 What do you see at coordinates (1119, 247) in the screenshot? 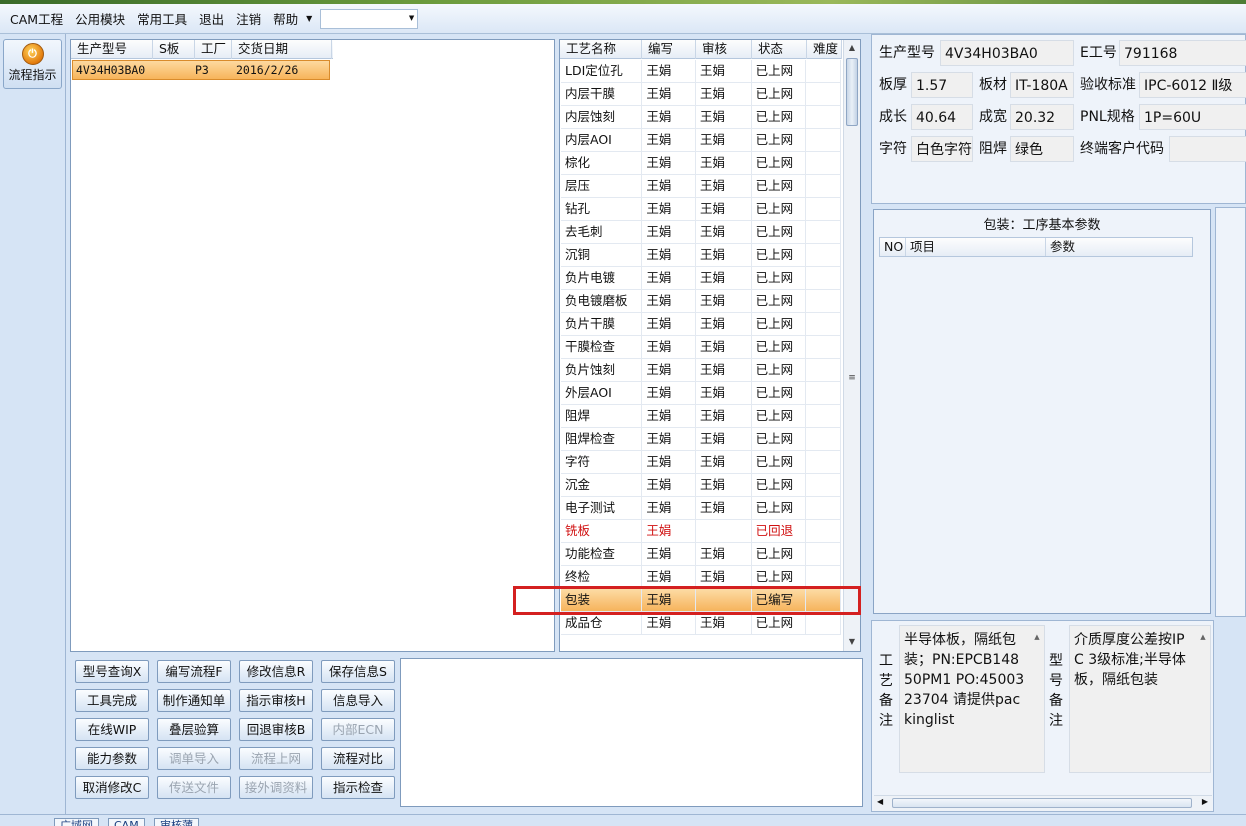
I see `col-param: 参数` at bounding box center [1119, 247].